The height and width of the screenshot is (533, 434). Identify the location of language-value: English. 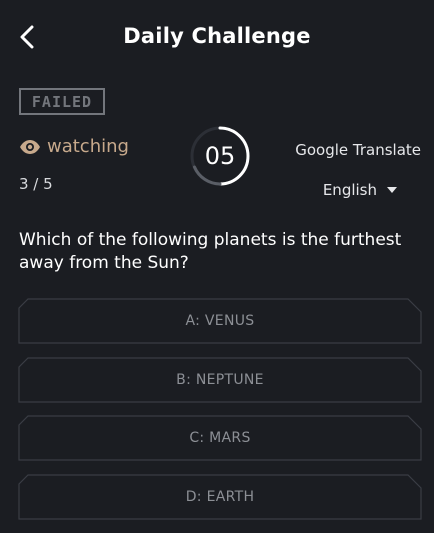
(349, 190).